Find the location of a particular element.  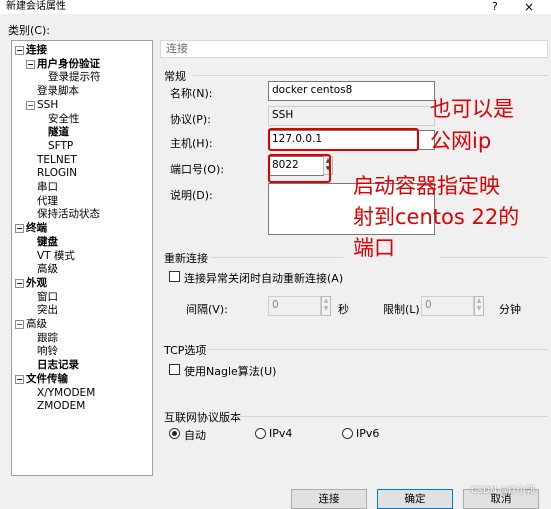

tree-item-label: RLOGIN is located at coordinates (57, 173).